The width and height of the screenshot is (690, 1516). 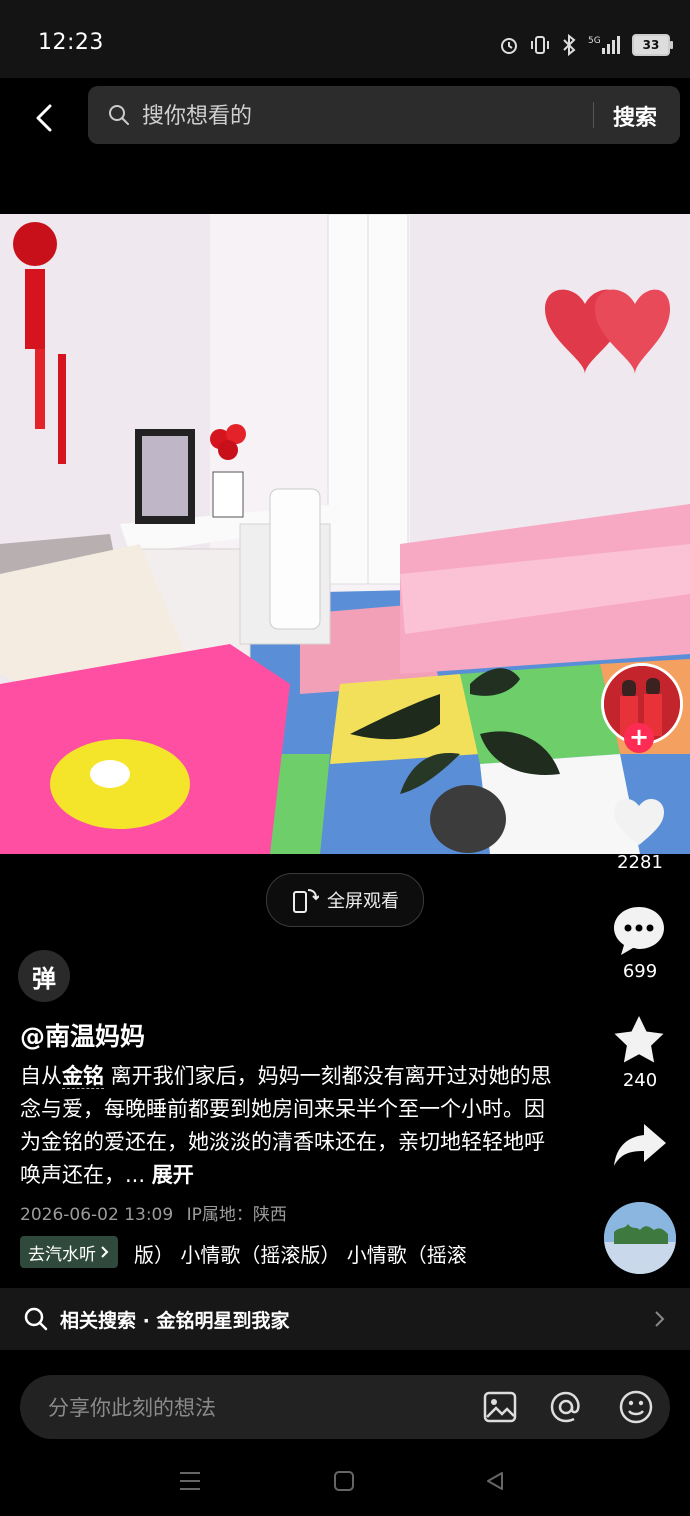 I want to click on search-input, so click(x=362, y=116).